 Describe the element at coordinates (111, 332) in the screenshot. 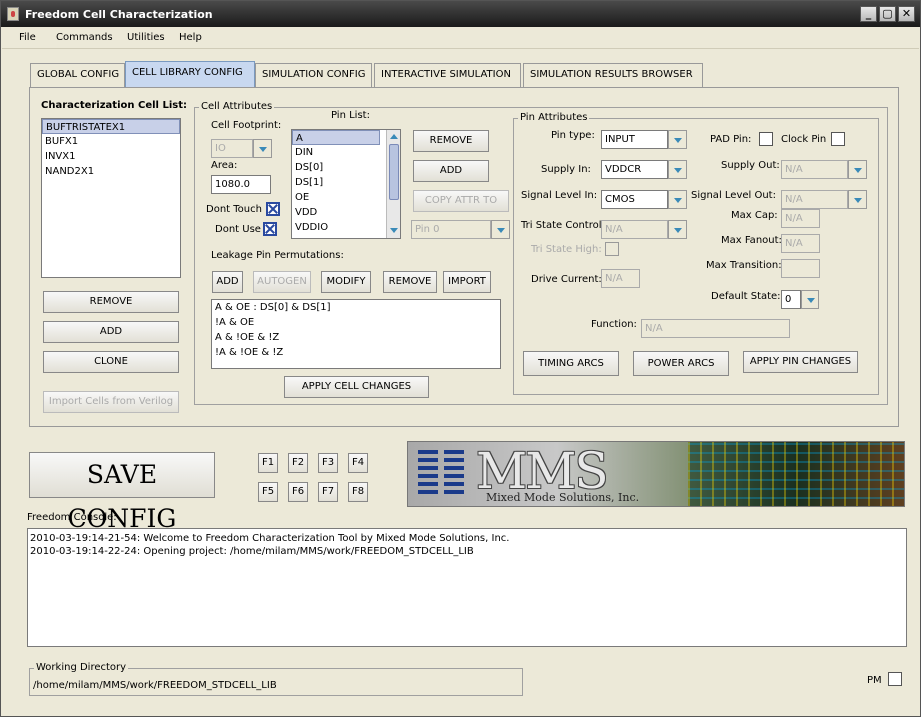

I see `add-cell-button: ADD` at that location.